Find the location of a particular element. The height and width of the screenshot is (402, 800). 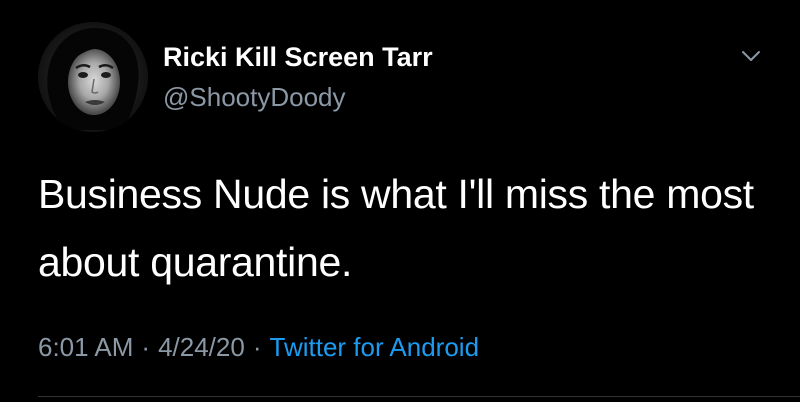

display-name: Ricki Kill Screen Tarr is located at coordinates (298, 57).